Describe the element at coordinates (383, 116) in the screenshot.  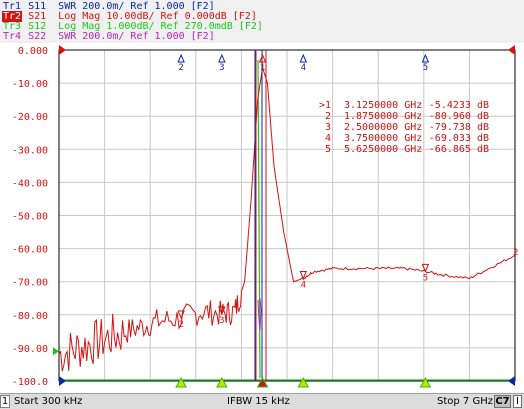
I see `marker-table-freq: 1.8750000 GHz` at that location.